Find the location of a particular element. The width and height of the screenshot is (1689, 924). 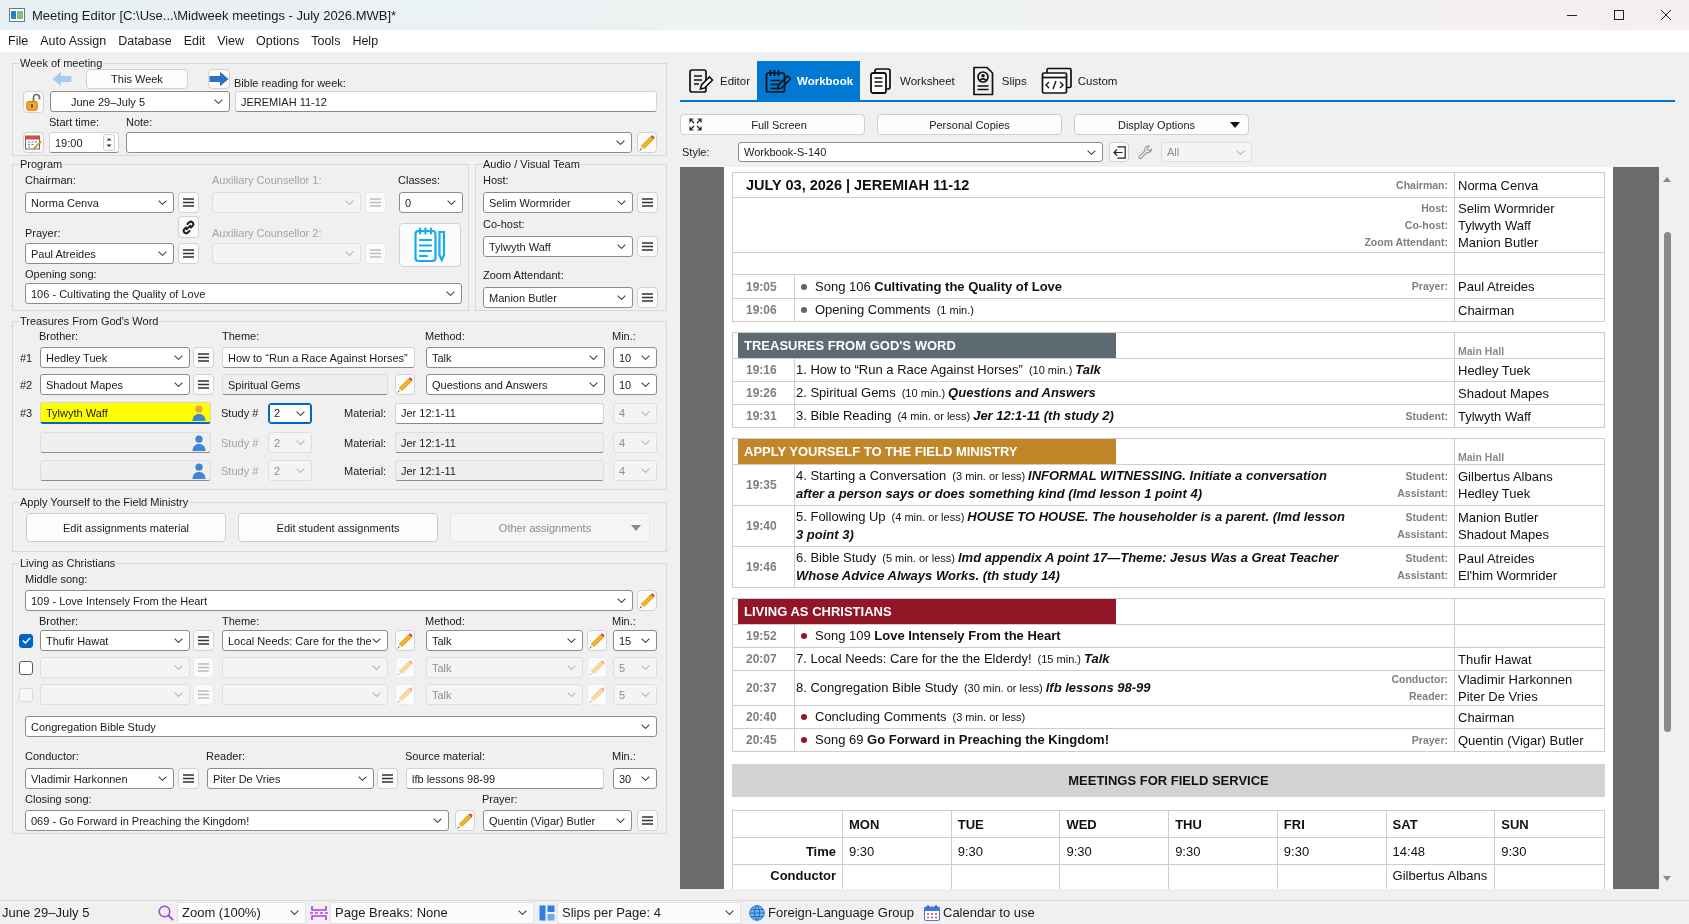

zoom-dropdown: Zoom (100%) is located at coordinates (241, 912).